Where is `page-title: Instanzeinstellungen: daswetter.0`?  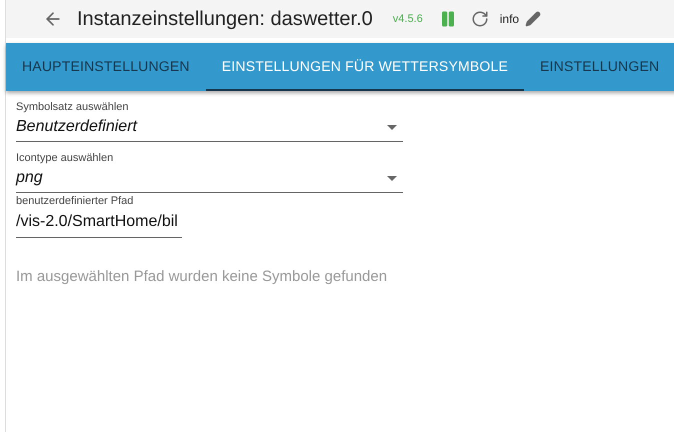
page-title: Instanzeinstellungen: daswetter.0 is located at coordinates (225, 19).